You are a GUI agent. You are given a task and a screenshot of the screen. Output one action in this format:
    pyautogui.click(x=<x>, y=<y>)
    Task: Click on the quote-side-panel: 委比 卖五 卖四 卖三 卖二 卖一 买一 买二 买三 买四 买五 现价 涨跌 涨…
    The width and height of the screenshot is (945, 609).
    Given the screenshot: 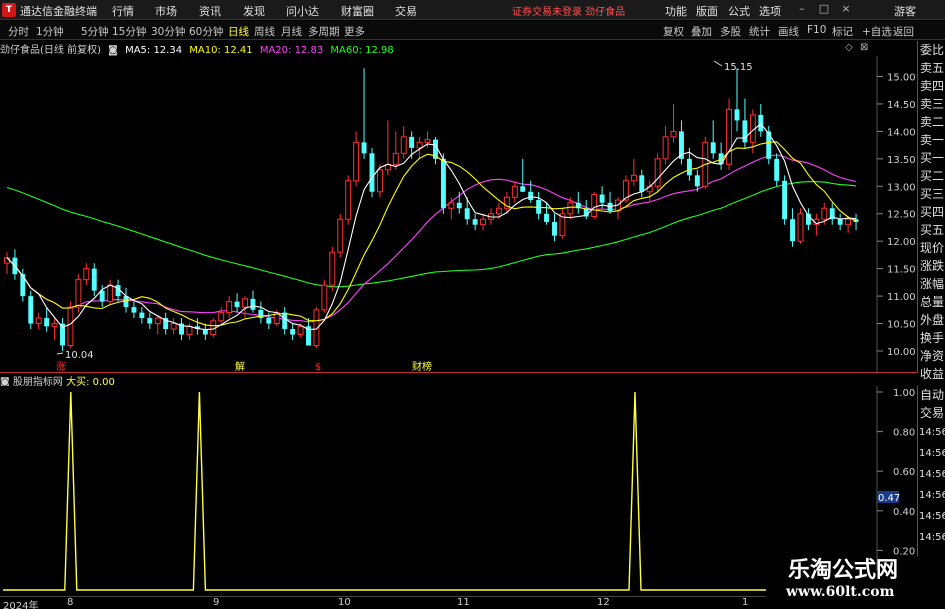 What is the action you would take?
    pyautogui.click(x=931, y=211)
    